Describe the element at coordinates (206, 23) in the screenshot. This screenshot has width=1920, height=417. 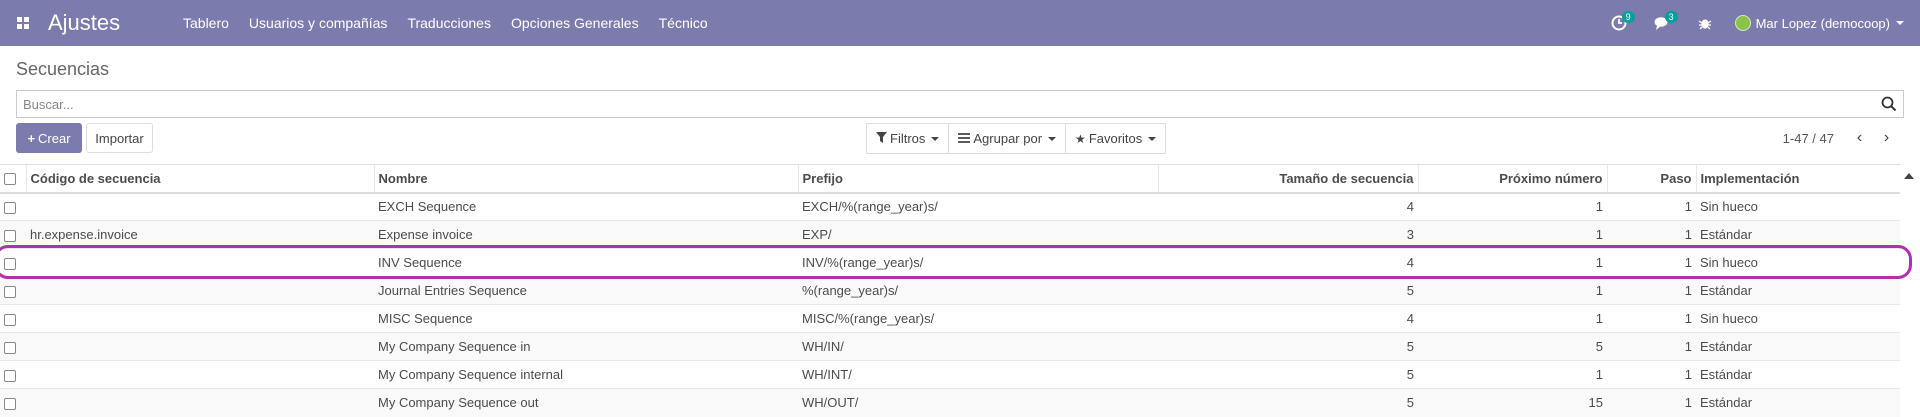
I see `menu-tablero: Tablero` at that location.